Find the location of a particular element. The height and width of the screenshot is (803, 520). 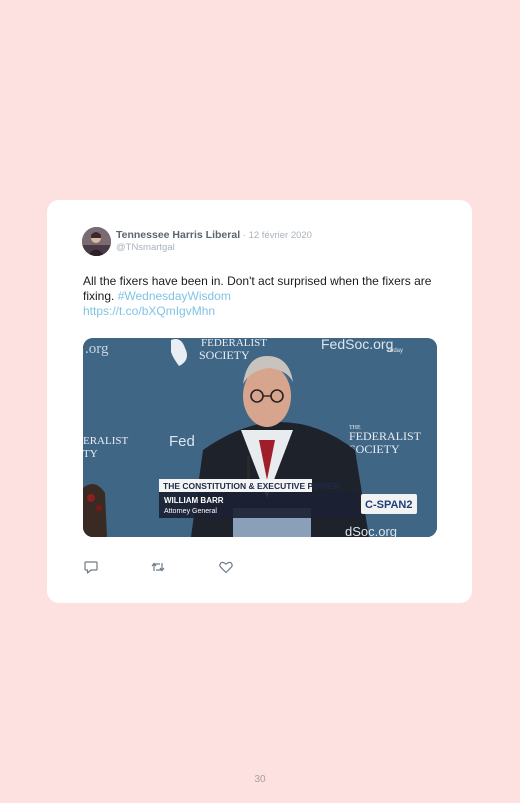

backdrop-society-top: SOCIETY is located at coordinates (224, 355).